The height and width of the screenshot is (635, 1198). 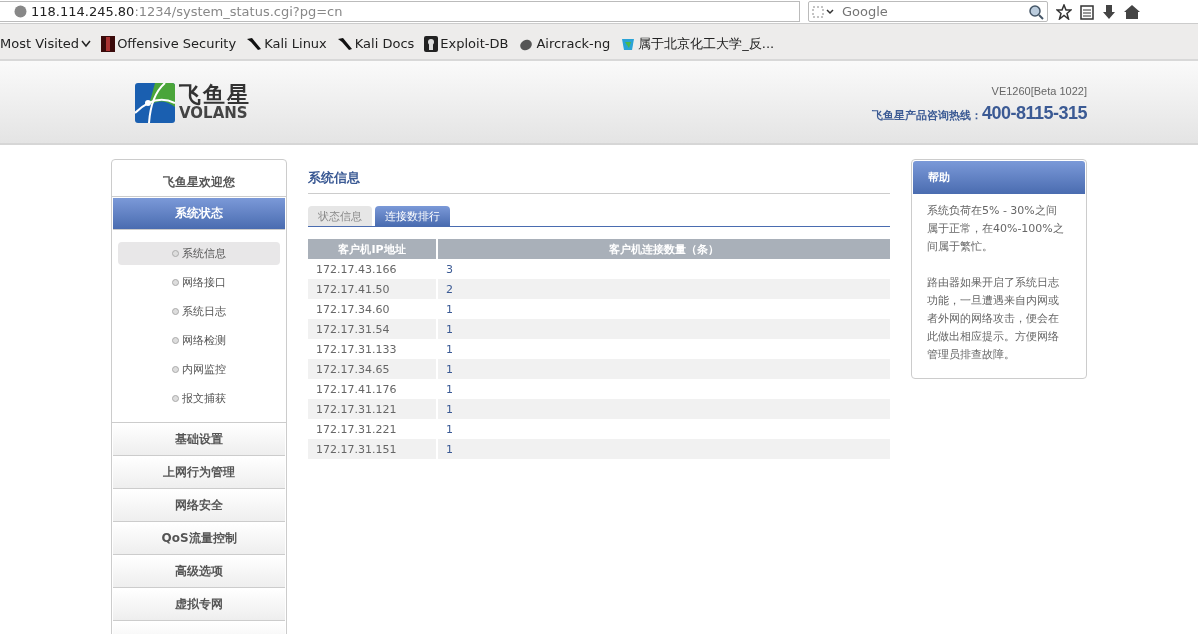 What do you see at coordinates (169, 43) in the screenshot?
I see `bookmark-link: Offensive Security` at bounding box center [169, 43].